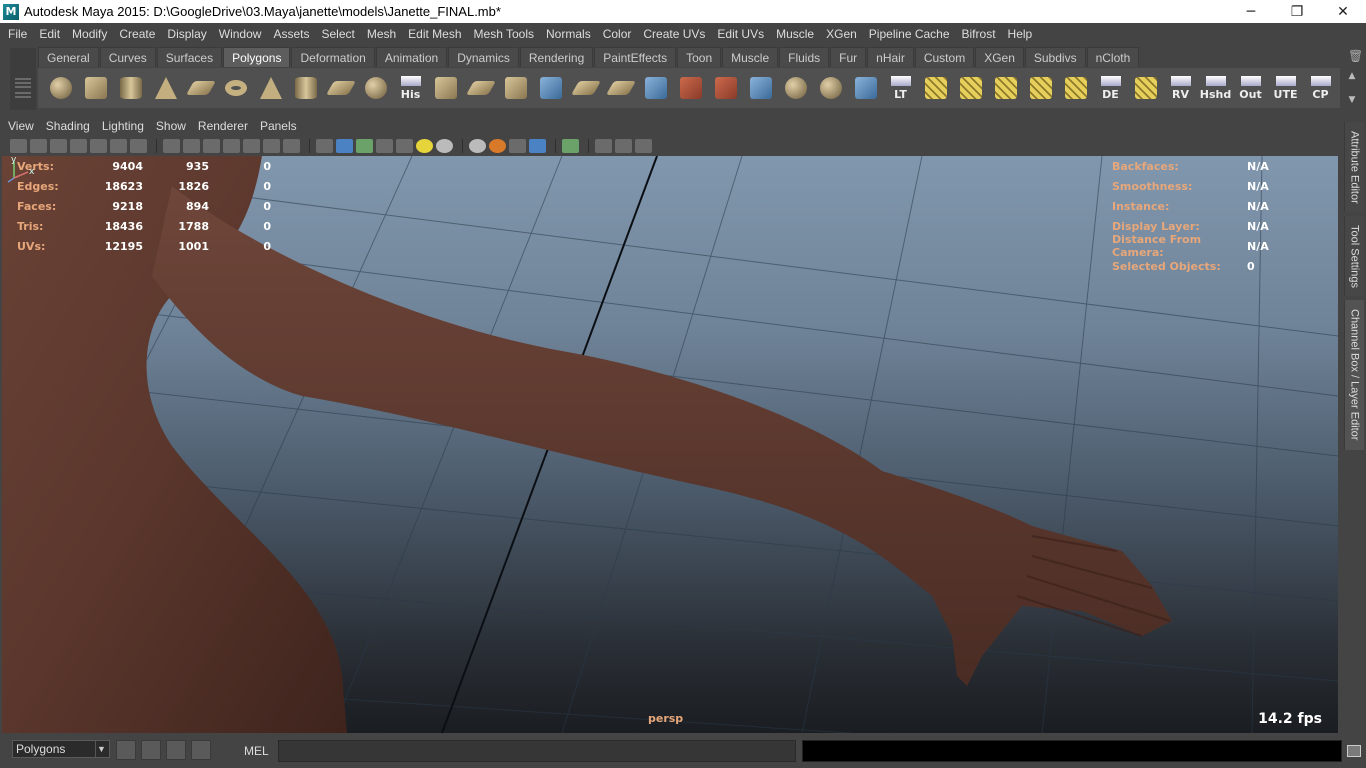 Image resolution: width=1366 pixels, height=768 pixels. What do you see at coordinates (23, 79) in the screenshot?
I see `shelf-handle` at bounding box center [23, 79].